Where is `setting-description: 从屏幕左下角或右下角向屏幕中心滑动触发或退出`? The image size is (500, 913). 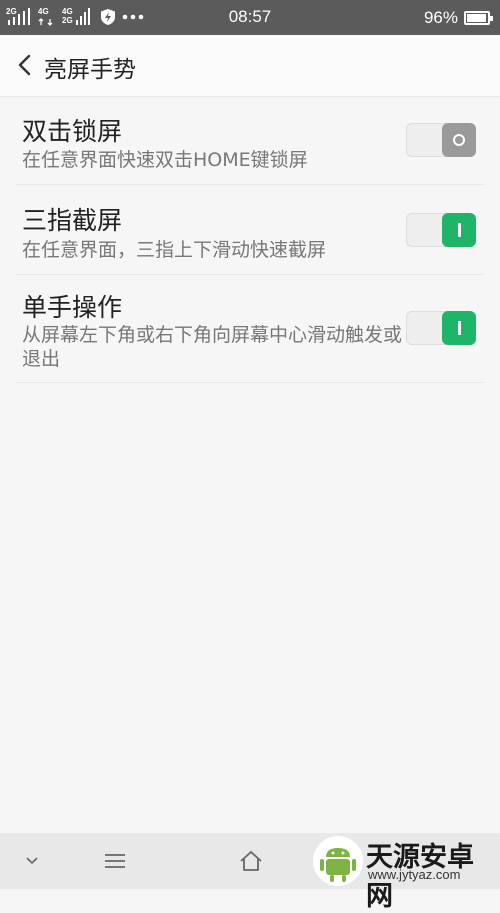 setting-description: 从屏幕左下角或右下角向屏幕中心滑动触发或退出 is located at coordinates (212, 347).